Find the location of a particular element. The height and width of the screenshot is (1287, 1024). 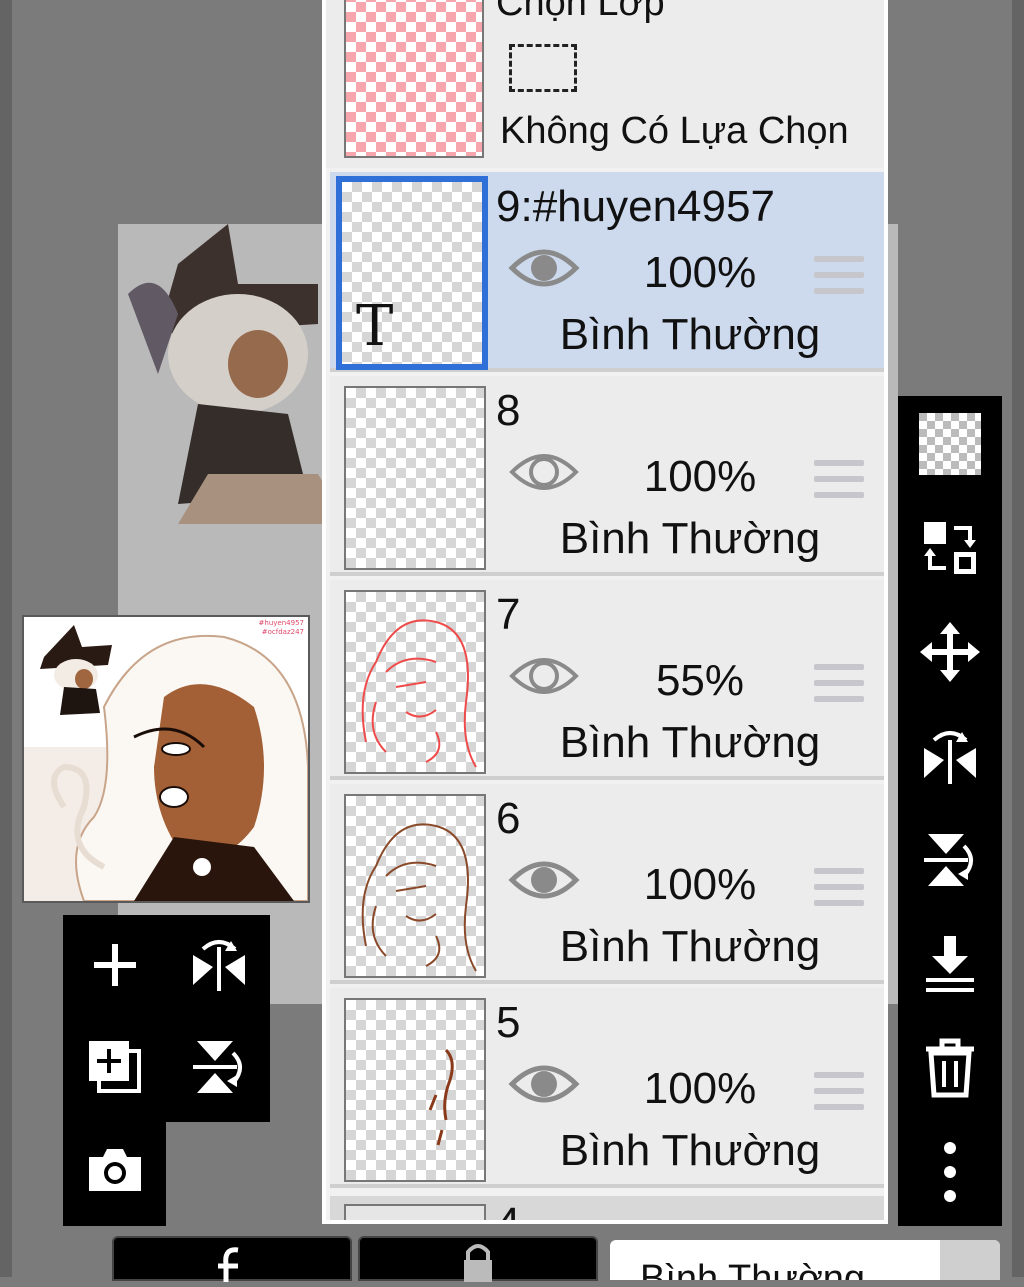

add-layer-copy-button is located at coordinates (115, 1069).